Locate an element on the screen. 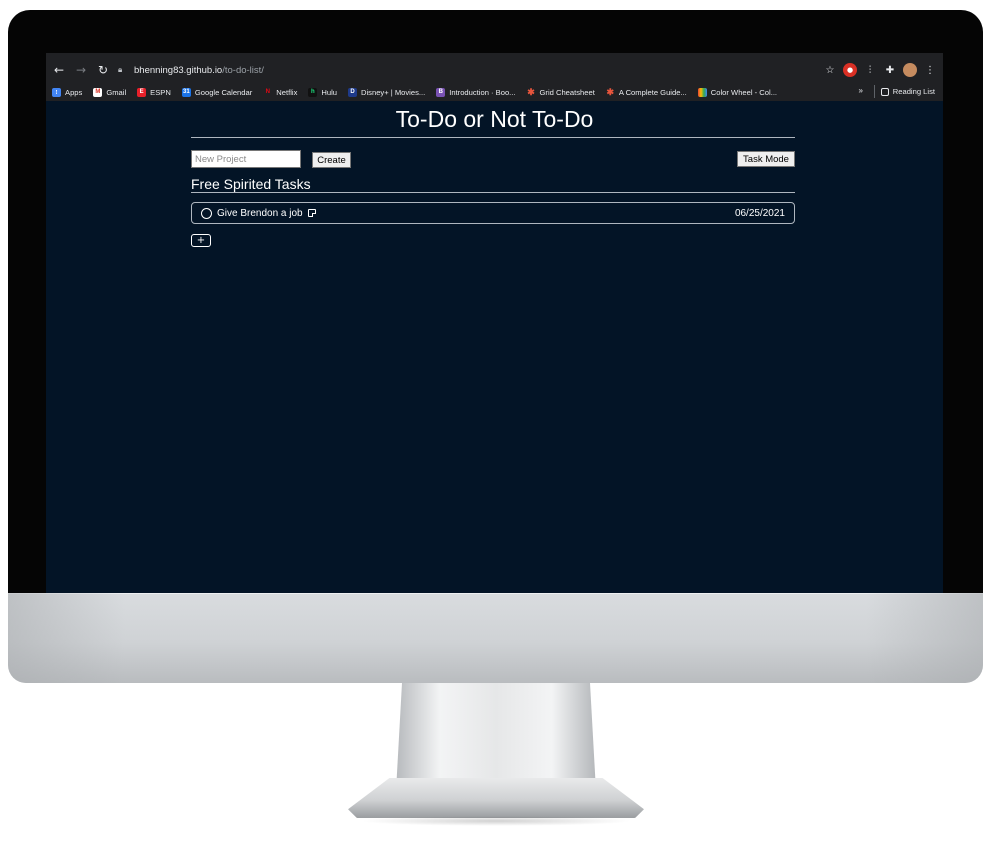 The width and height of the screenshot is (990, 844). reading-list-label: Reading List is located at coordinates (913, 91).